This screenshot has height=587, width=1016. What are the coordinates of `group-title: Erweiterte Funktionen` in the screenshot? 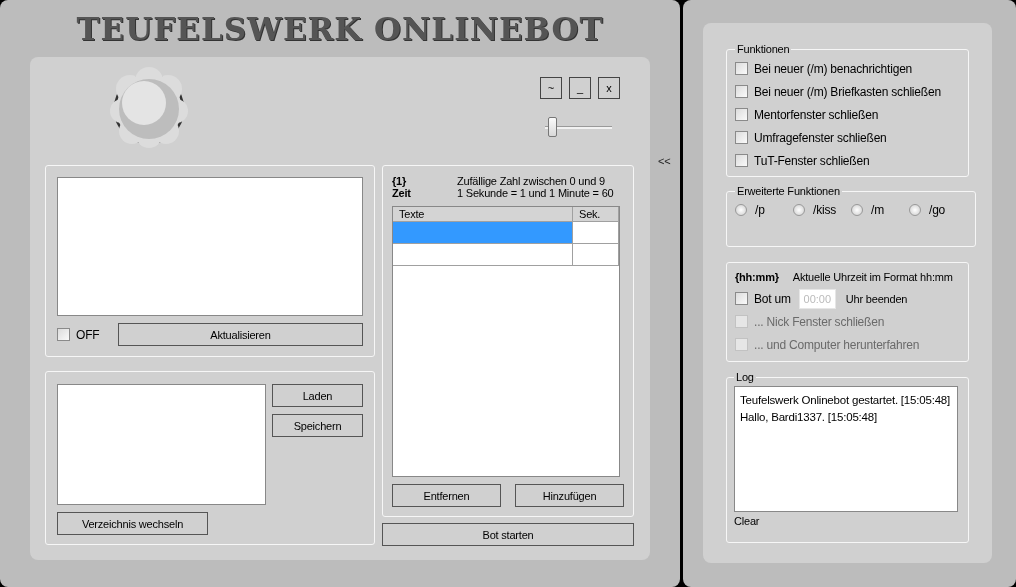 It's located at (788, 191).